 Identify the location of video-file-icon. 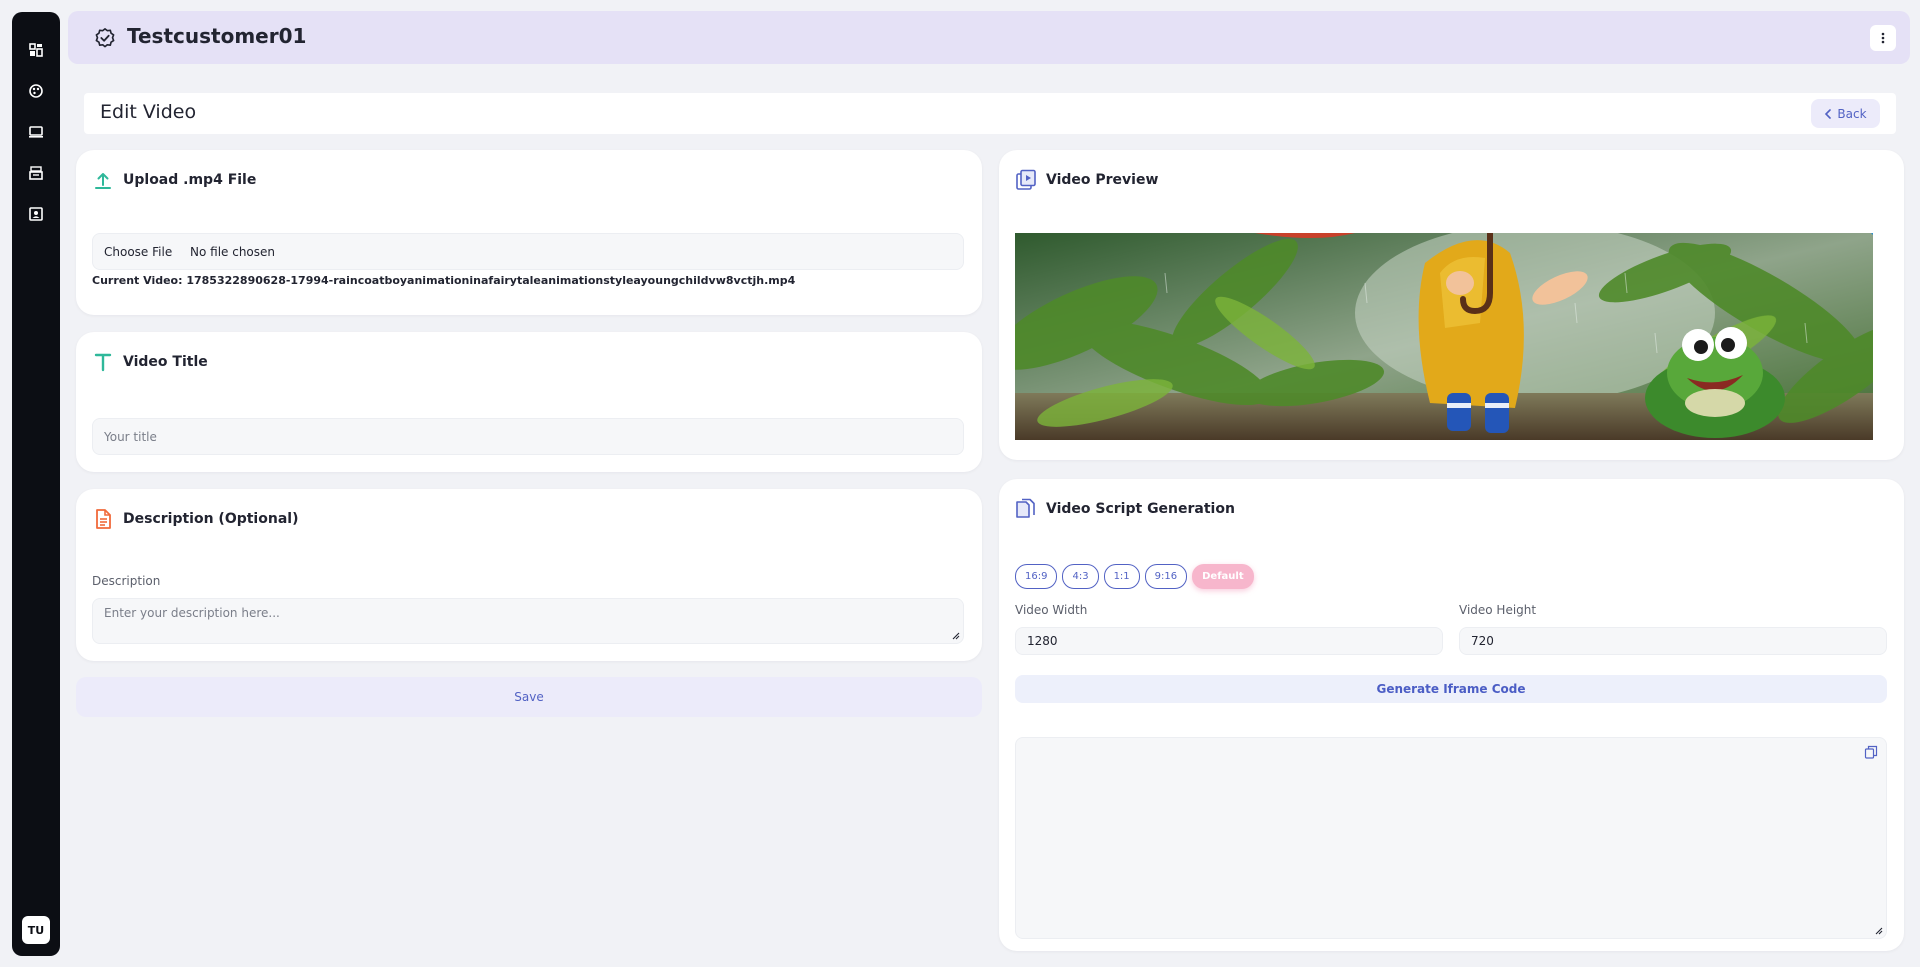
(1026, 179).